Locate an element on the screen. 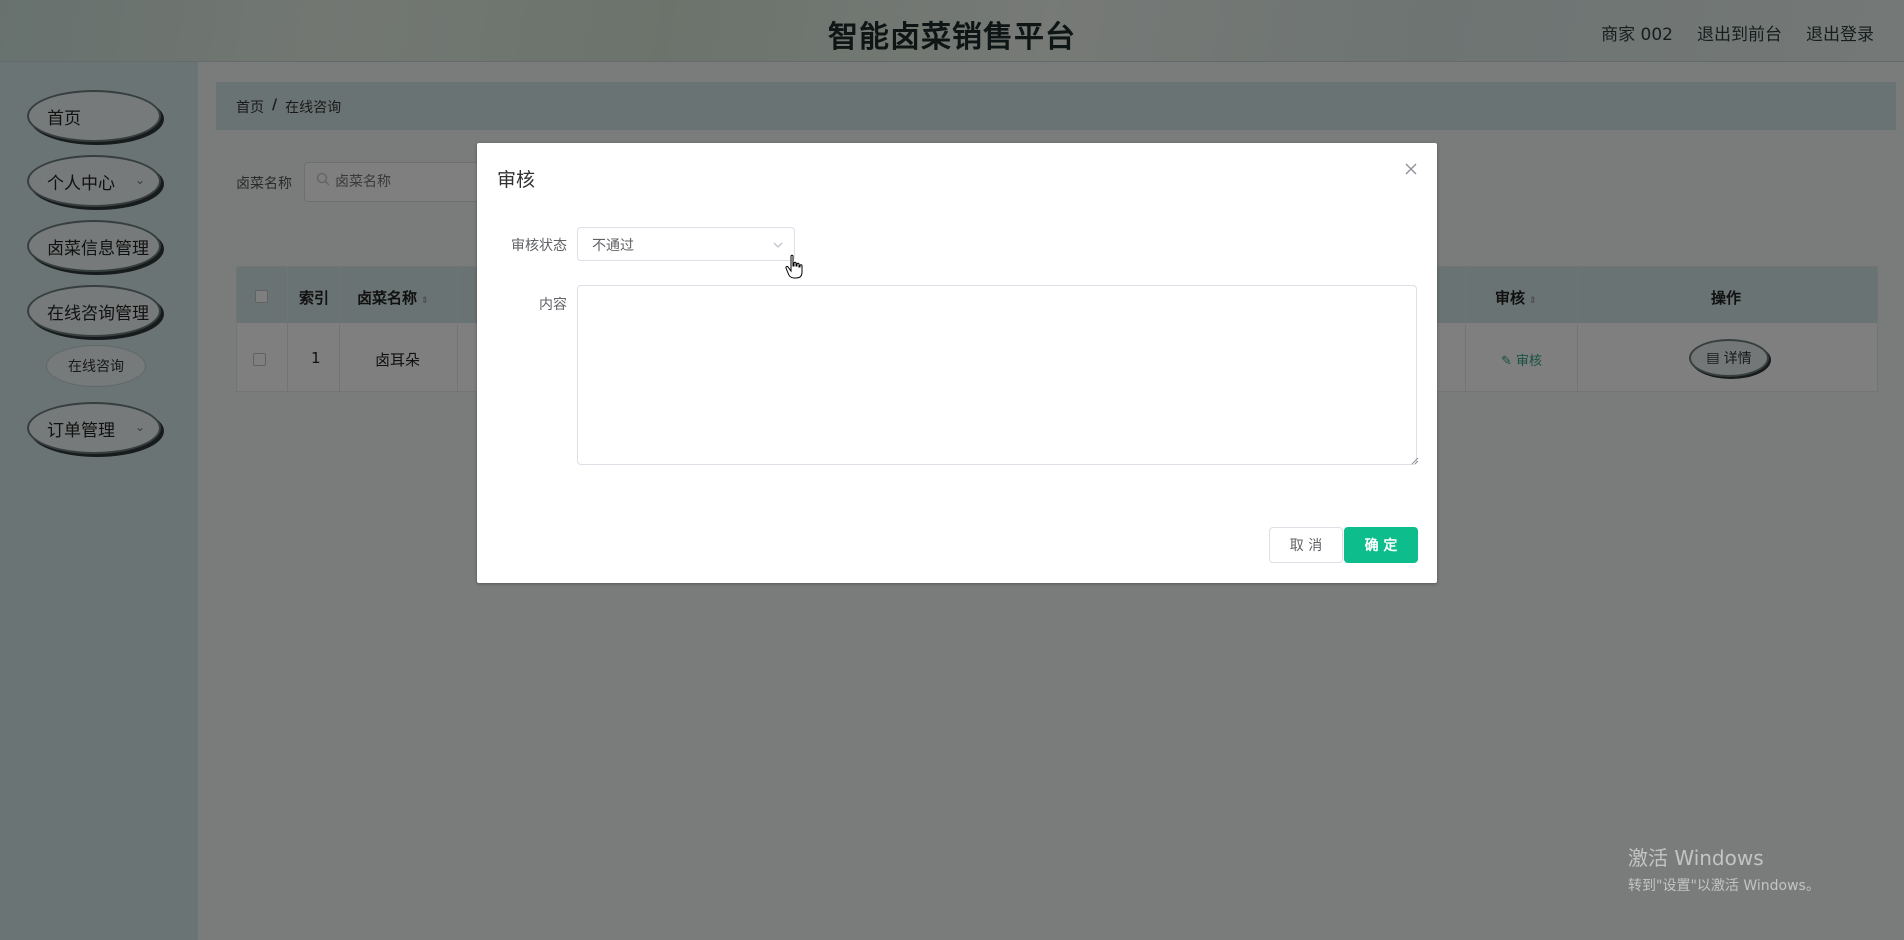 The image size is (1904, 940). dialog-title: 审核 is located at coordinates (516, 180).